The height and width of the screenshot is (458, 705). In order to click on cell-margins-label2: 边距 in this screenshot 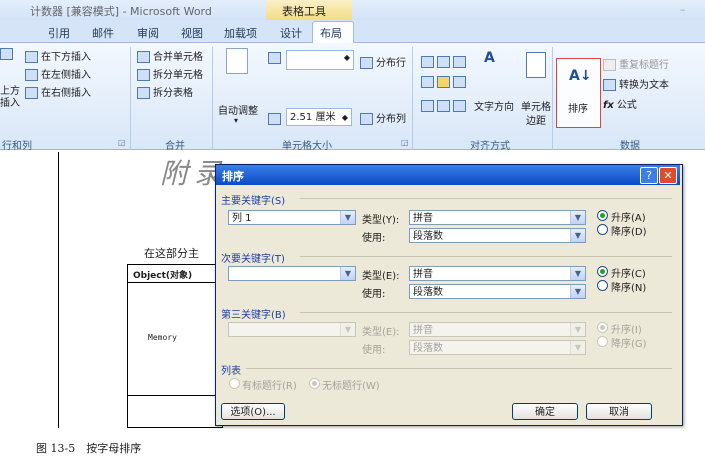, I will do `click(536, 121)`.